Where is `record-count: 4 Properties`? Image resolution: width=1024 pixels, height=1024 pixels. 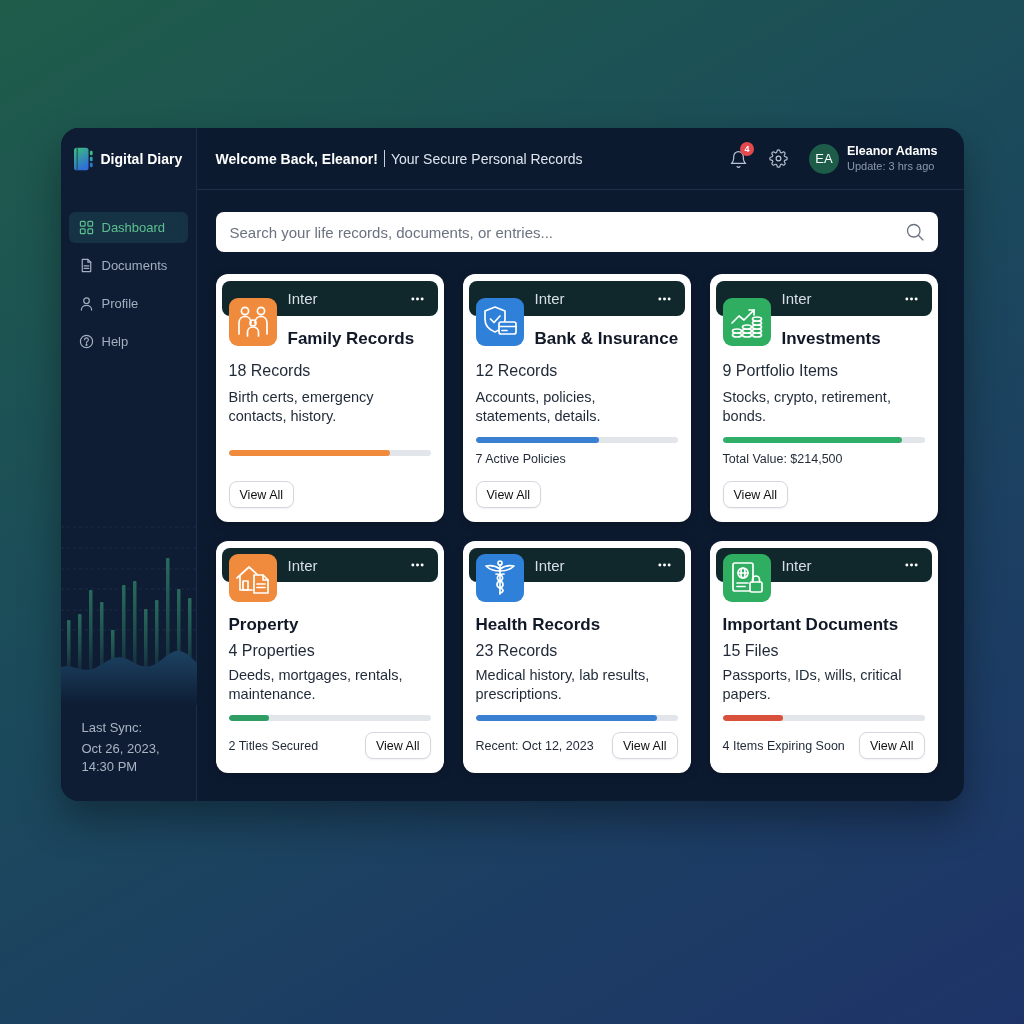 record-count: 4 Properties is located at coordinates (272, 651).